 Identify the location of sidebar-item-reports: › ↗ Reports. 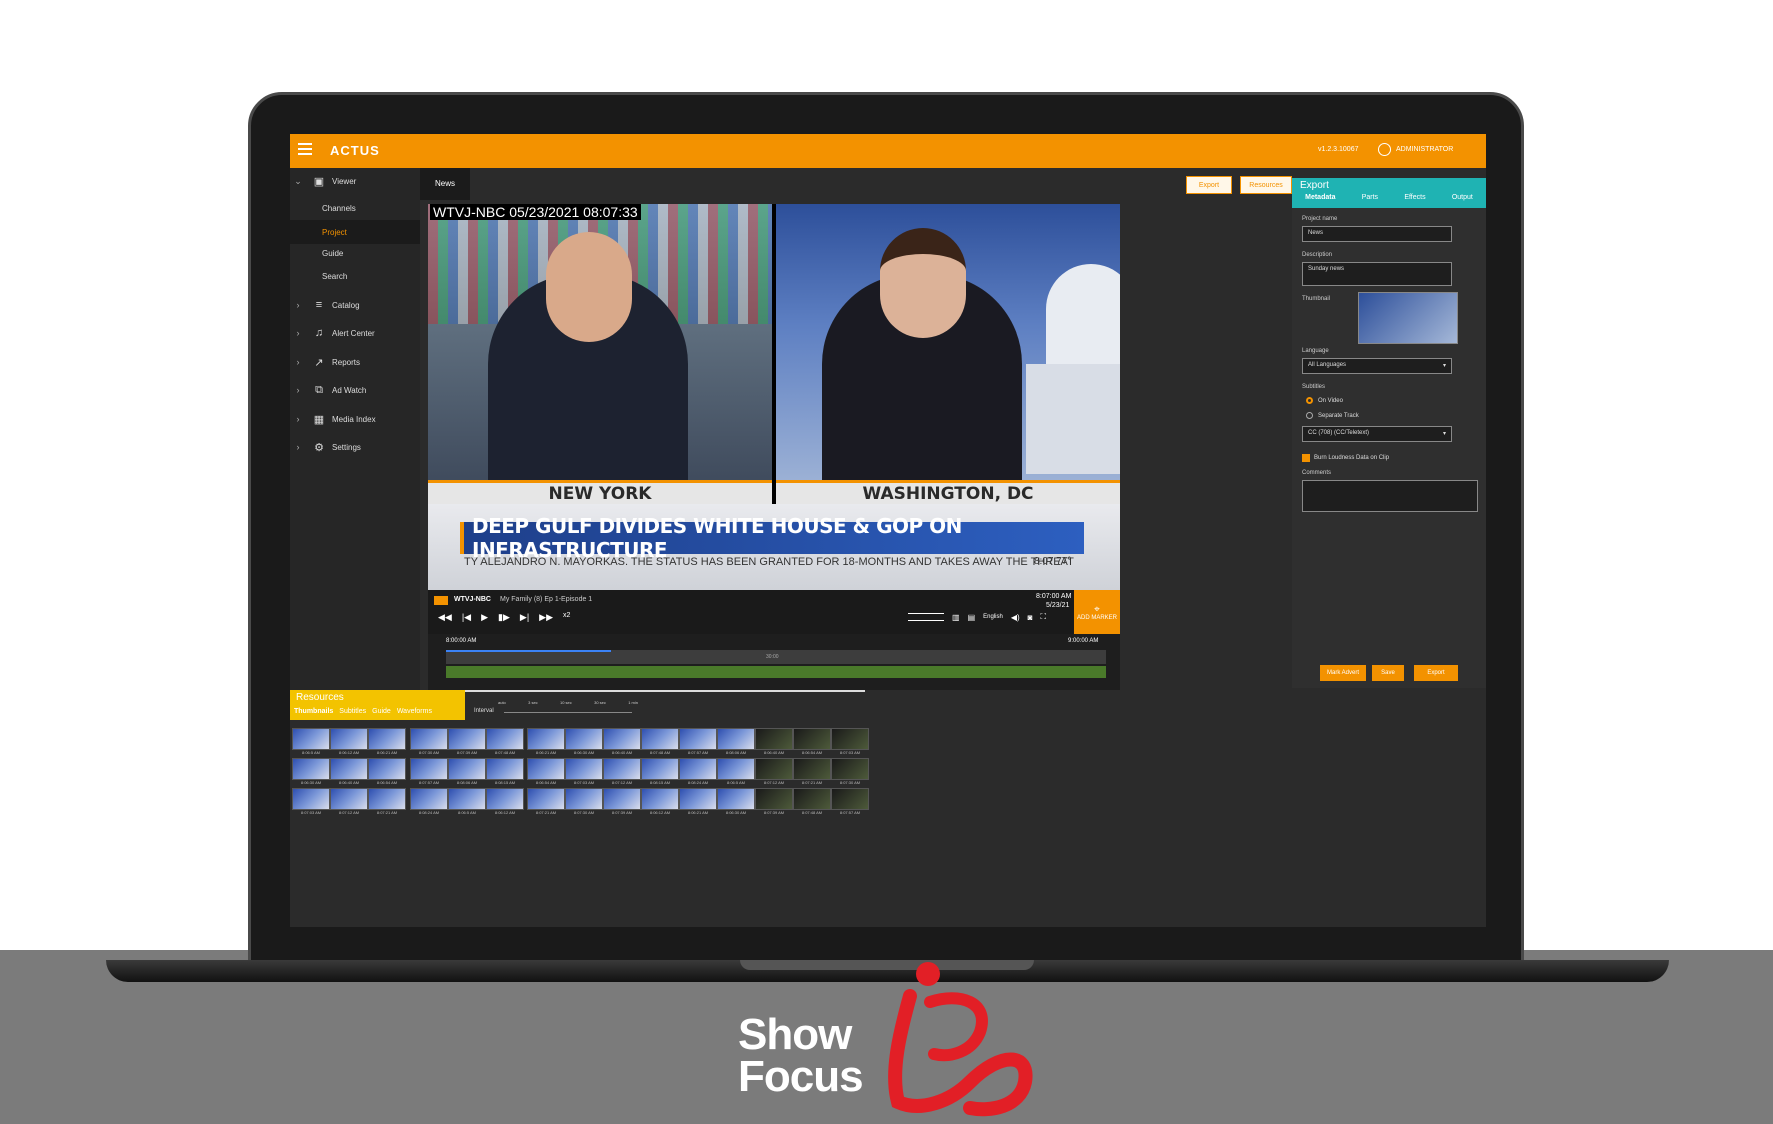
(355, 362).